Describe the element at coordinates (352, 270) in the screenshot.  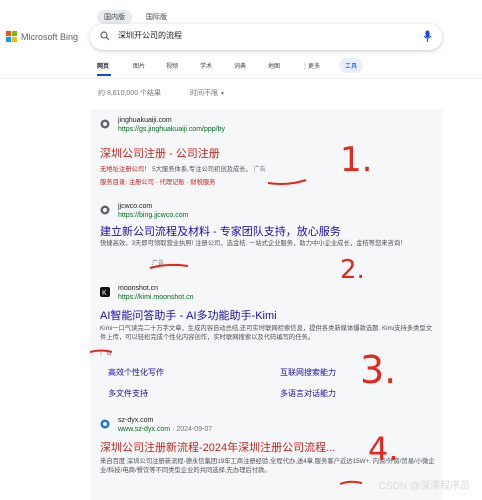
I see `annotation-number: 2.` at that location.